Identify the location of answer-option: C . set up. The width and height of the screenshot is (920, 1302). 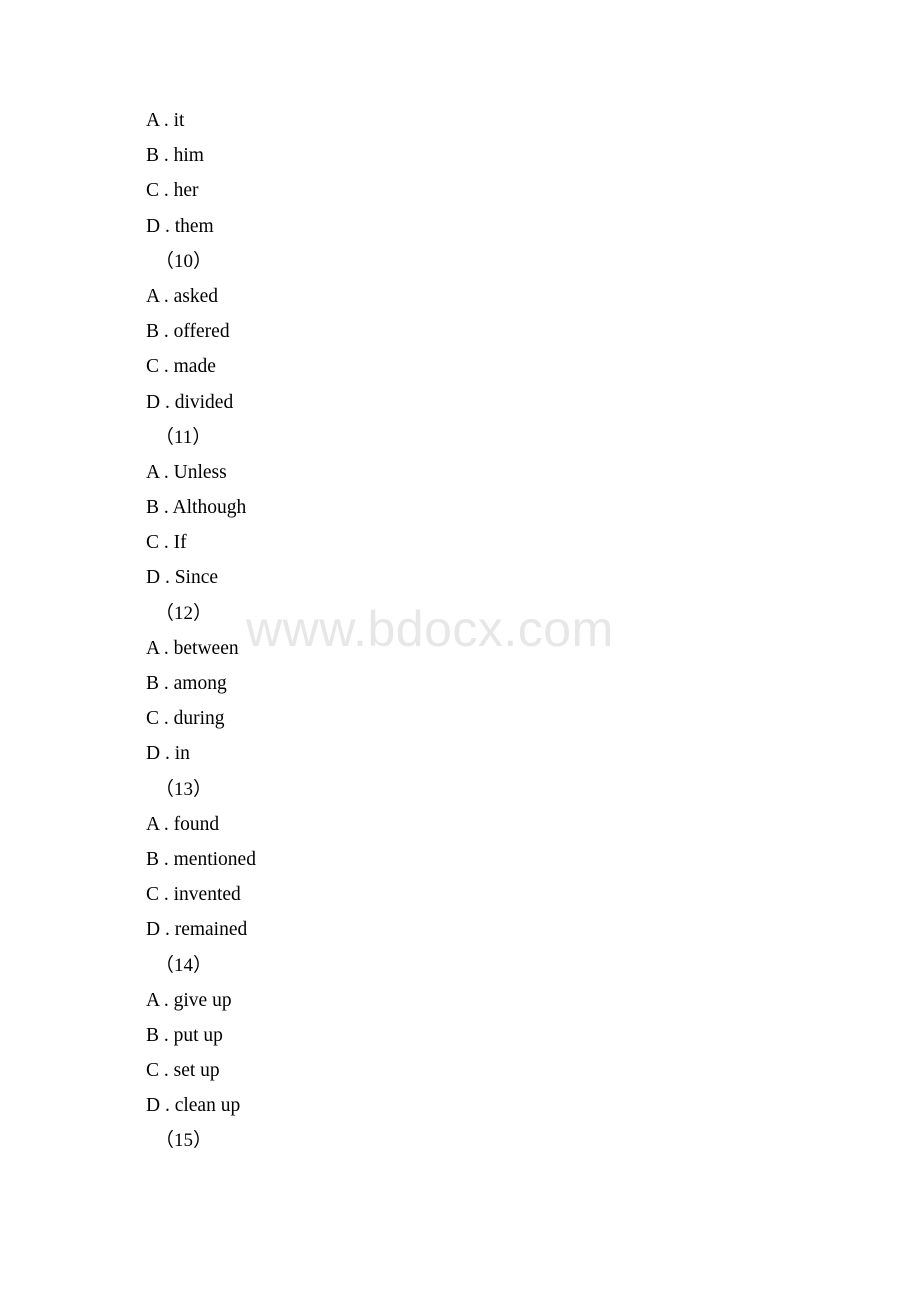
(183, 1071).